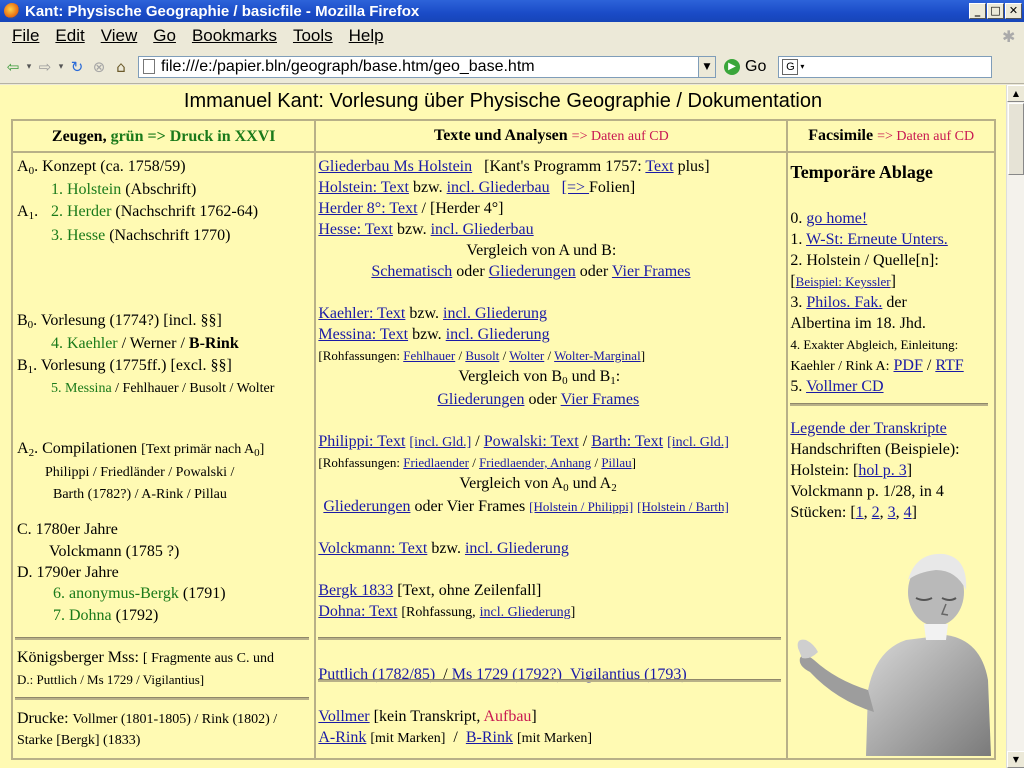  Describe the element at coordinates (187, 211) in the screenshot. I see `herder-rest: (Nachschrift 1762-64)` at that location.